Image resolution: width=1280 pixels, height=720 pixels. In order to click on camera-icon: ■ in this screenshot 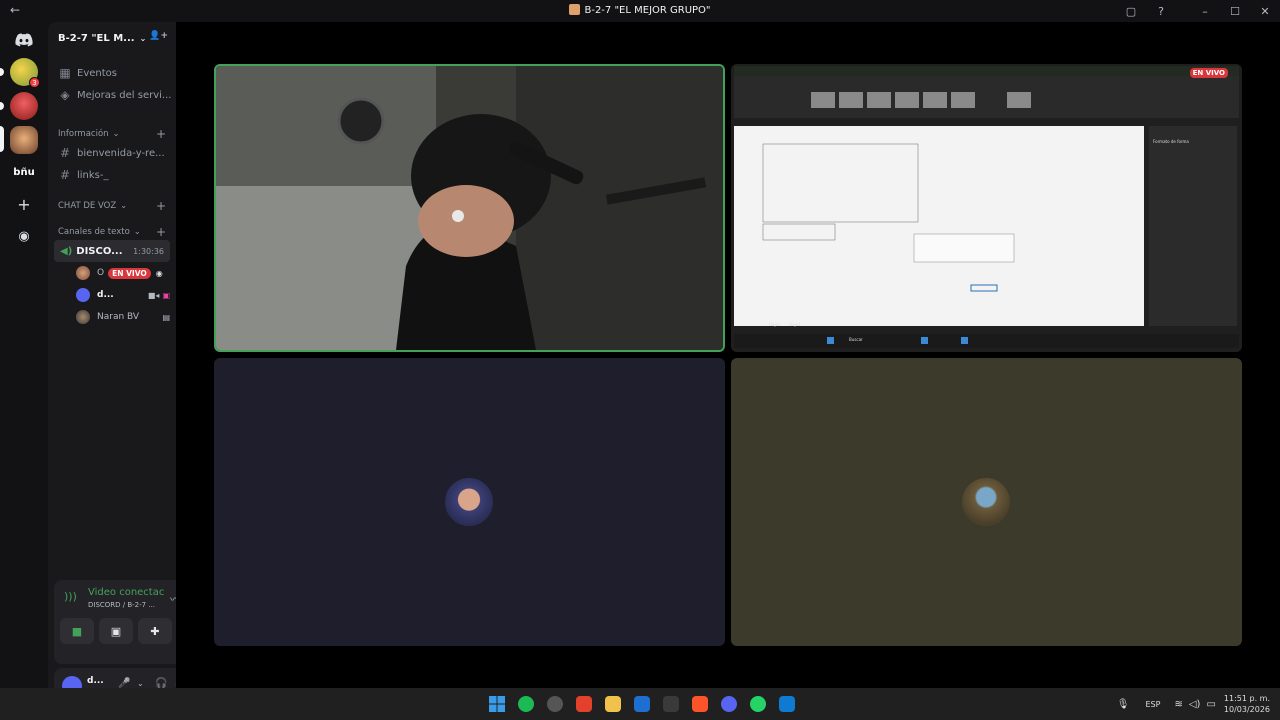, I will do `click(77, 631)`.